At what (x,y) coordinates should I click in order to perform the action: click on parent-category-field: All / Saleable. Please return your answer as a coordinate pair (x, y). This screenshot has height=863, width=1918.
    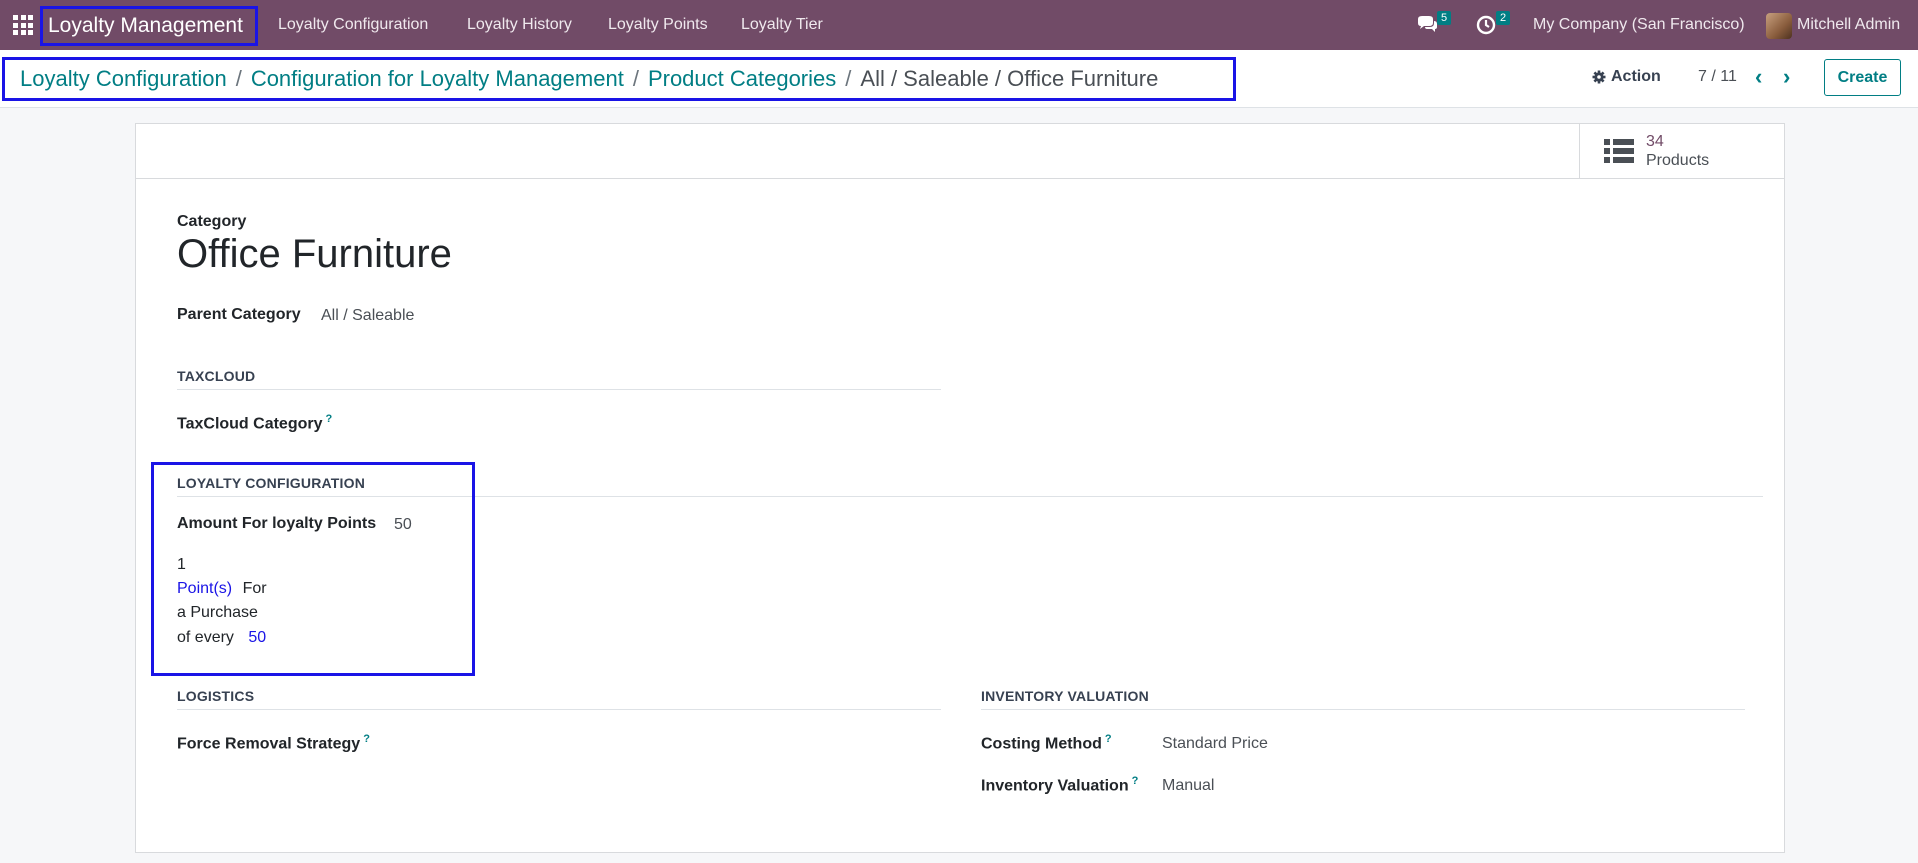
    Looking at the image, I should click on (367, 316).